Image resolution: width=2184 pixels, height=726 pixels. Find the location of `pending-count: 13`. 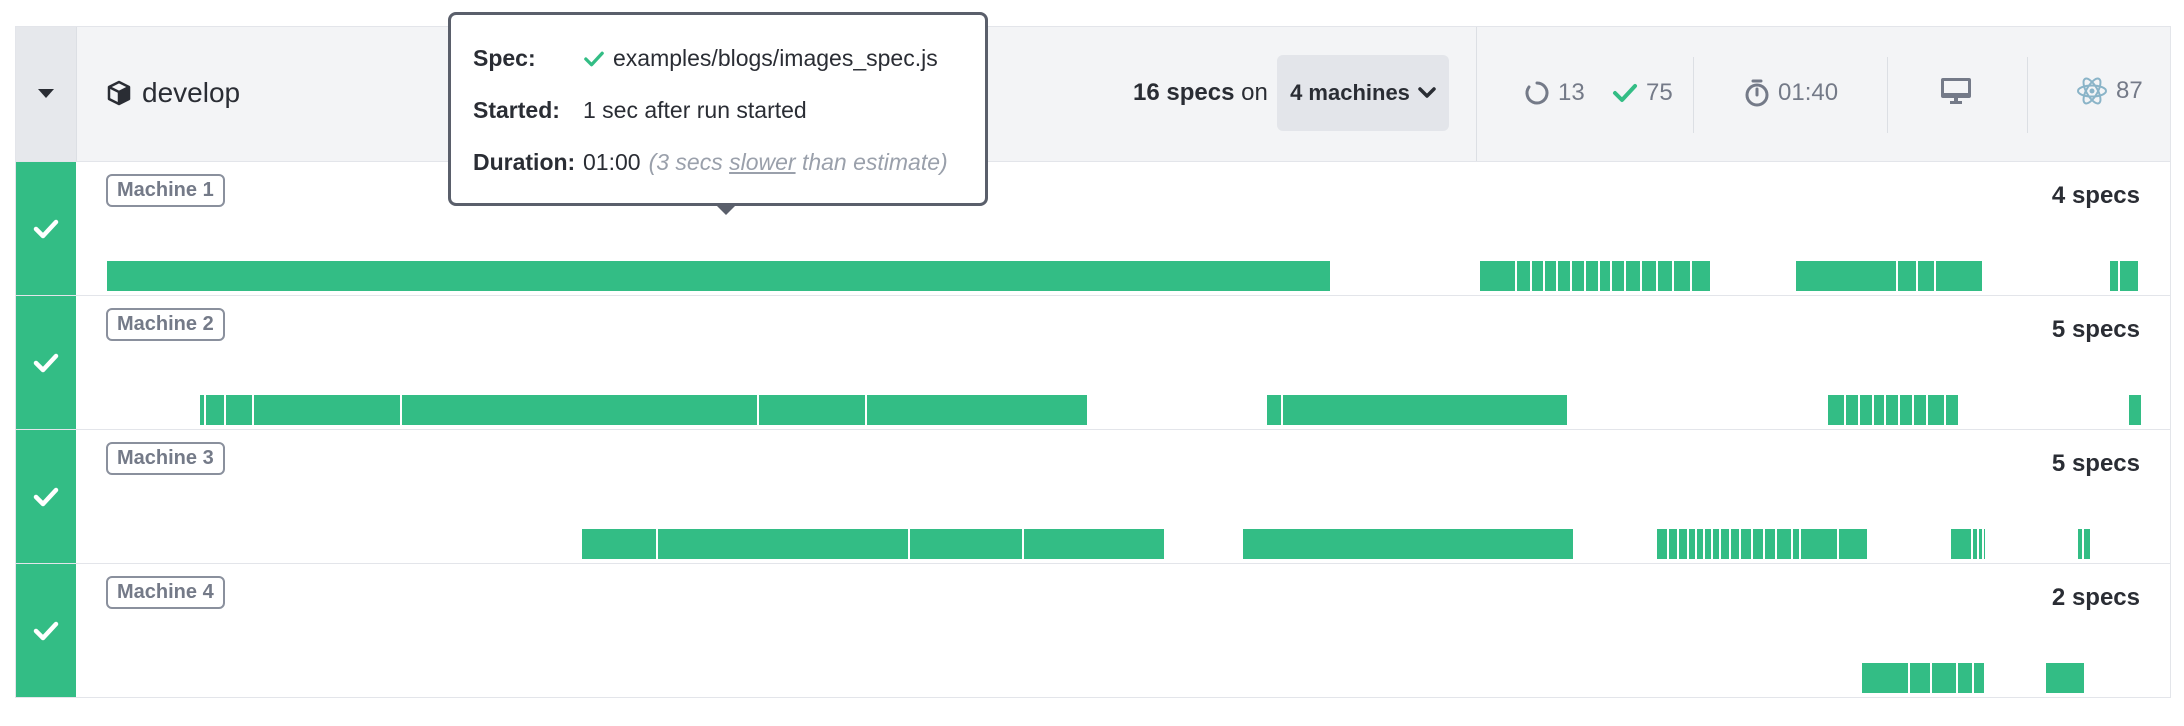

pending-count: 13 is located at coordinates (1571, 92).